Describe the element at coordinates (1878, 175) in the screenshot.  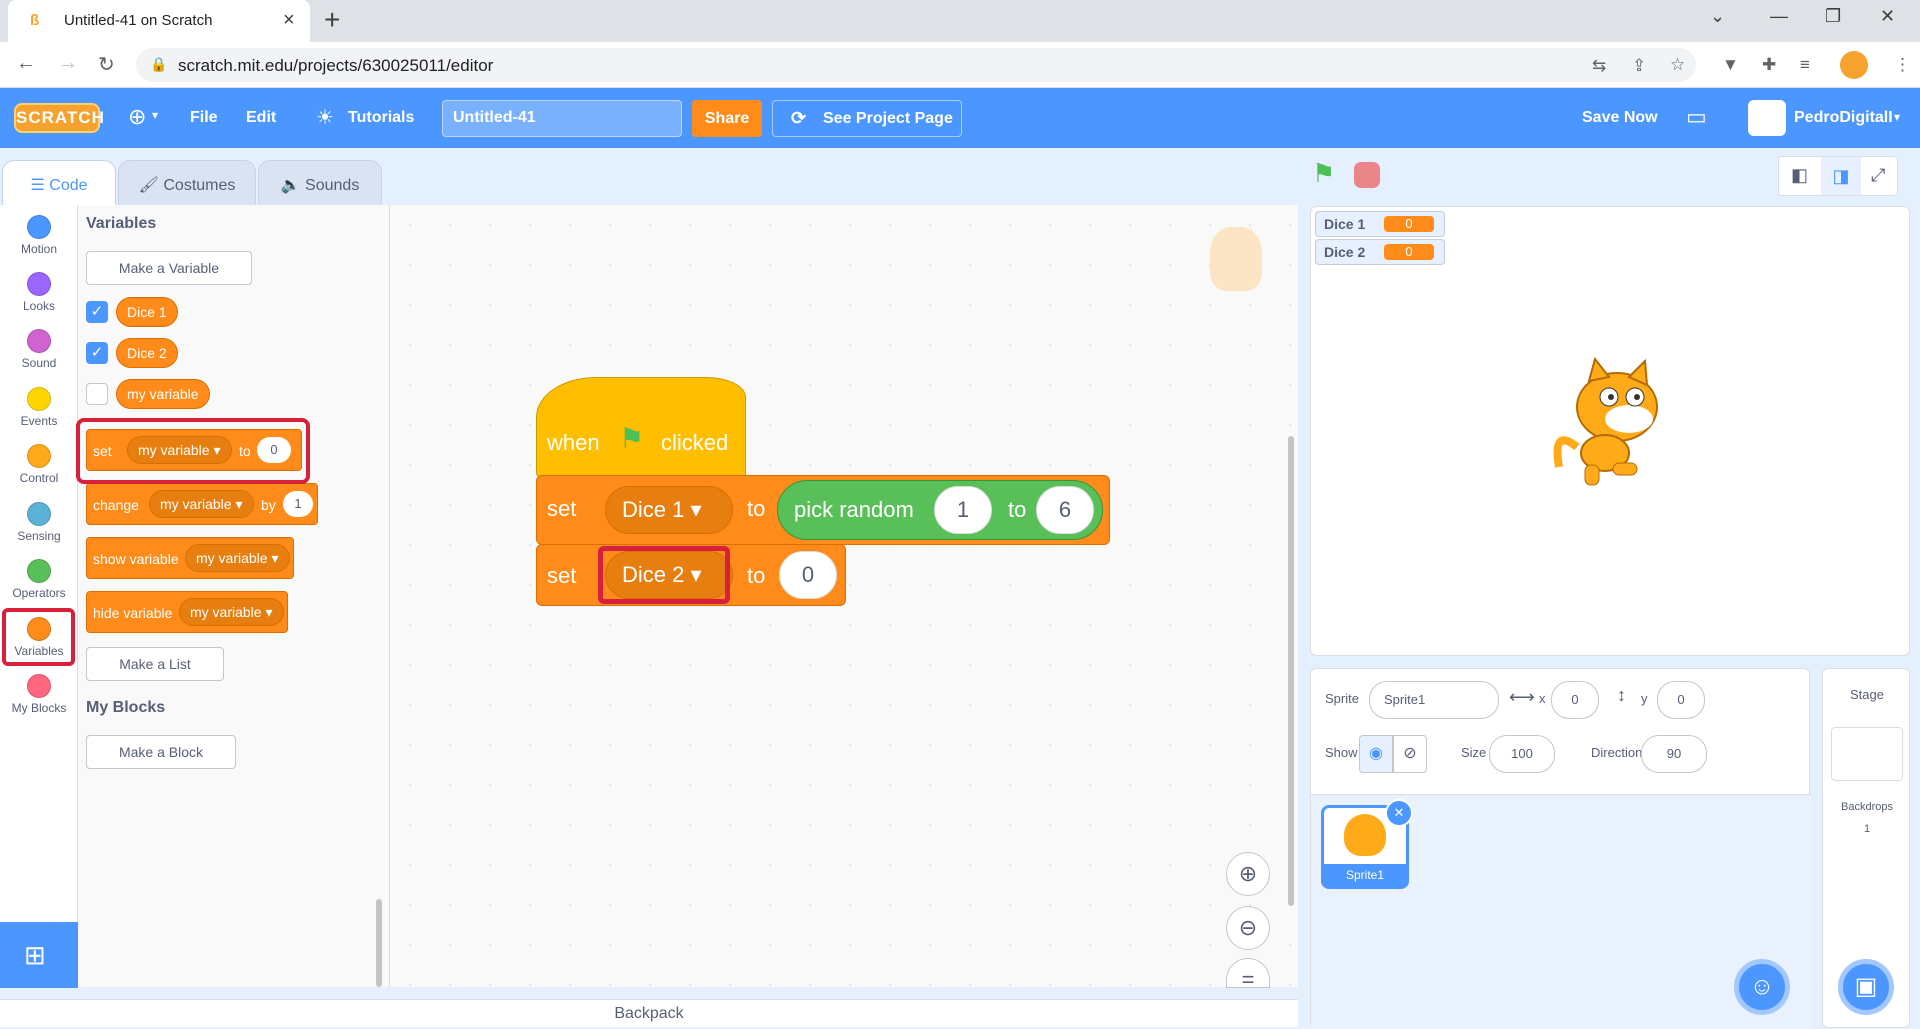
I see `fullscreen-icon: ⤢` at that location.